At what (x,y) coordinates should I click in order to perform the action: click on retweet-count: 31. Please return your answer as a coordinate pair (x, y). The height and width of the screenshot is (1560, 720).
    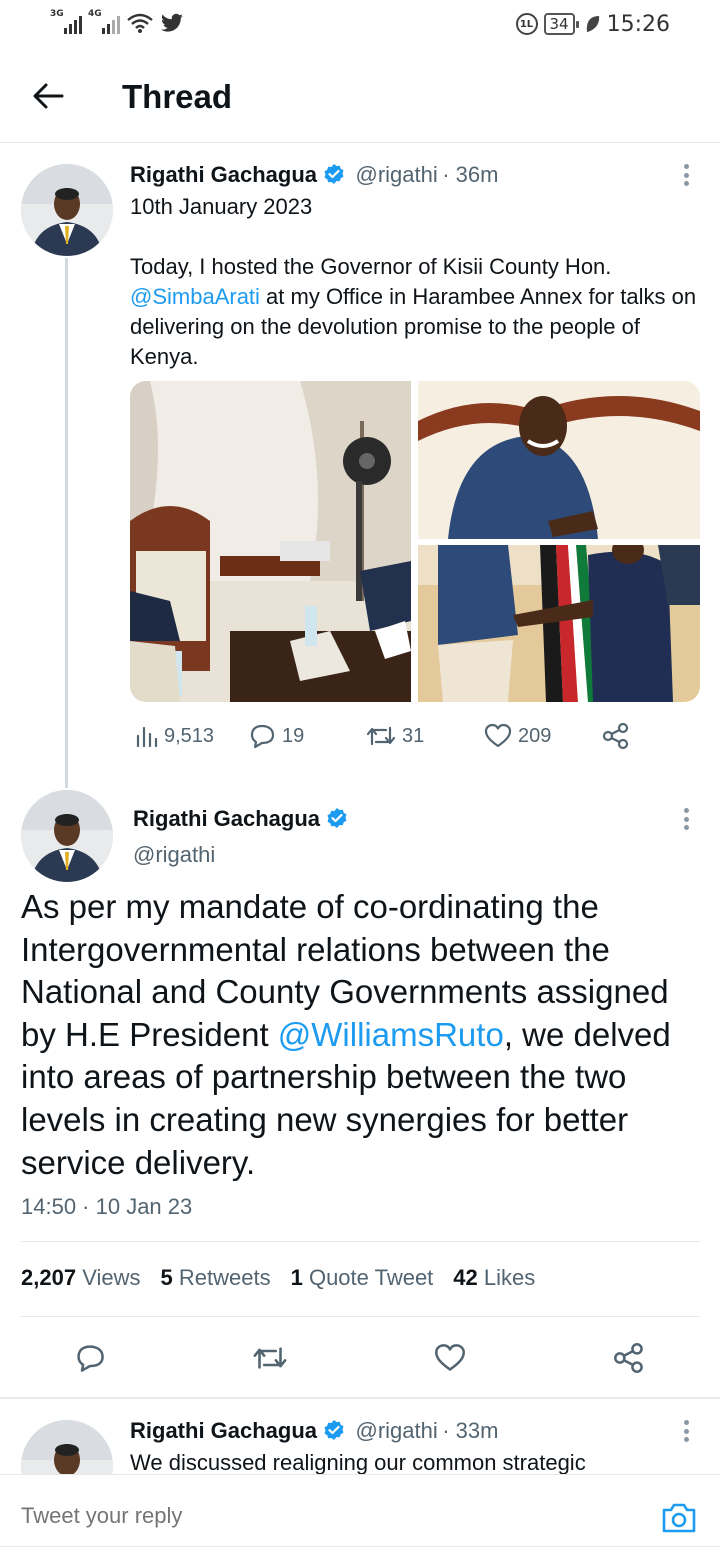
    Looking at the image, I should click on (413, 735).